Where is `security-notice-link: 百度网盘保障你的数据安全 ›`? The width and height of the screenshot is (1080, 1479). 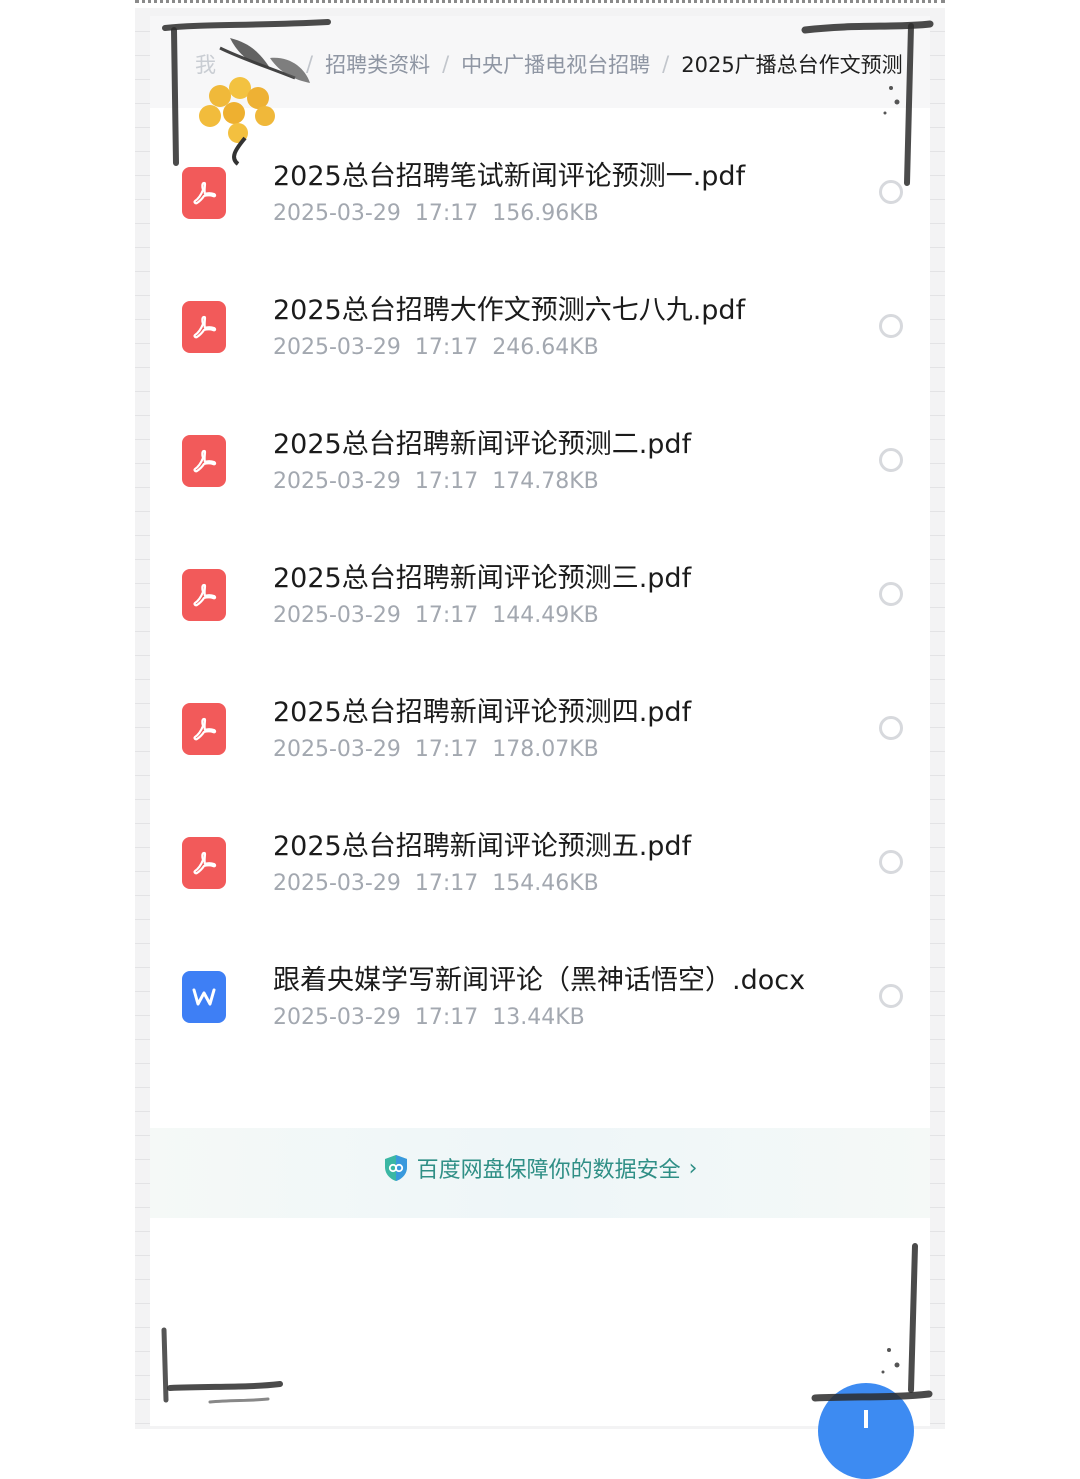 security-notice-link: 百度网盘保障你的数据安全 › is located at coordinates (540, 1168).